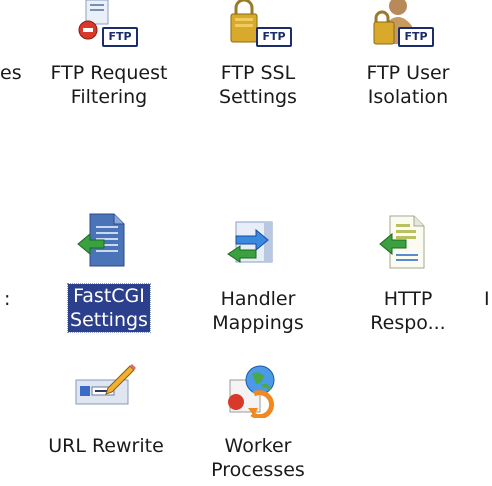  What do you see at coordinates (7, 299) in the screenshot?
I see `clipped-label-fragment: :` at bounding box center [7, 299].